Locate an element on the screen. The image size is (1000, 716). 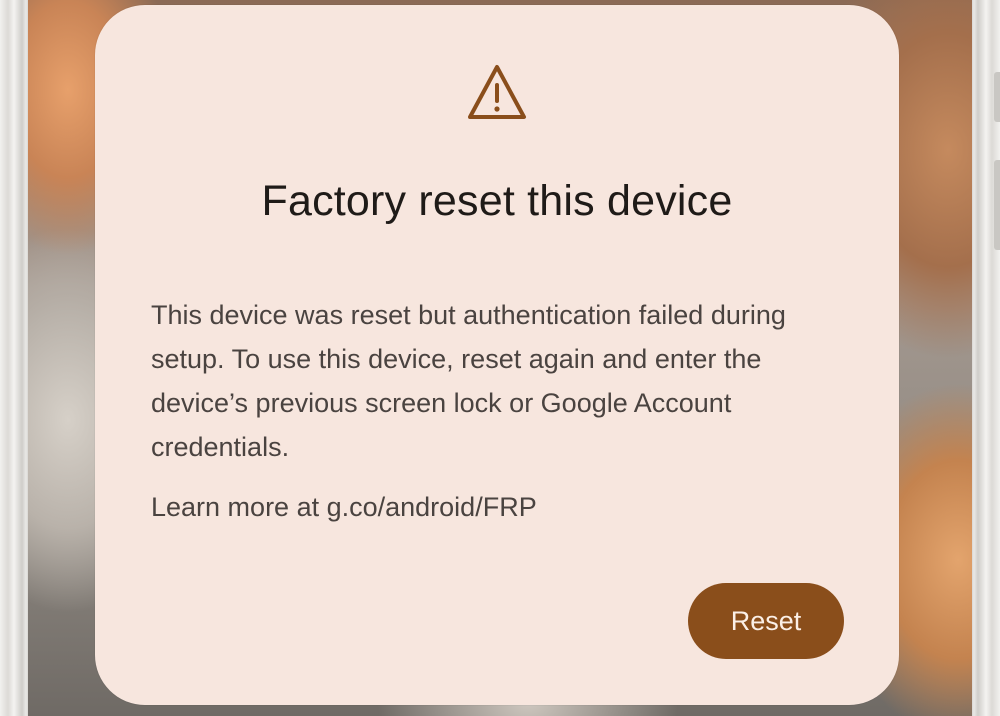
warning-triangle-icon is located at coordinates (497, 92).